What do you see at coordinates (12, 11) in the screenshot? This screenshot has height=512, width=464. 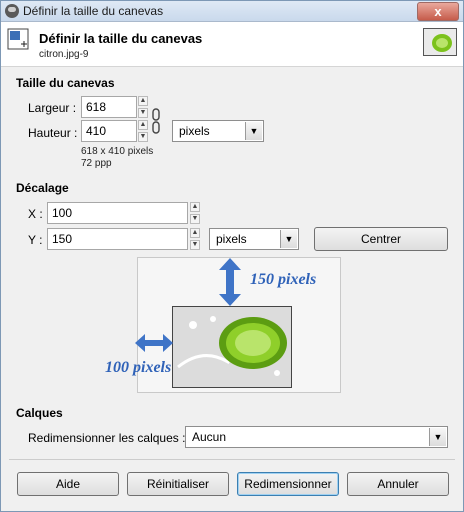 I see `gimp-icon` at bounding box center [12, 11].